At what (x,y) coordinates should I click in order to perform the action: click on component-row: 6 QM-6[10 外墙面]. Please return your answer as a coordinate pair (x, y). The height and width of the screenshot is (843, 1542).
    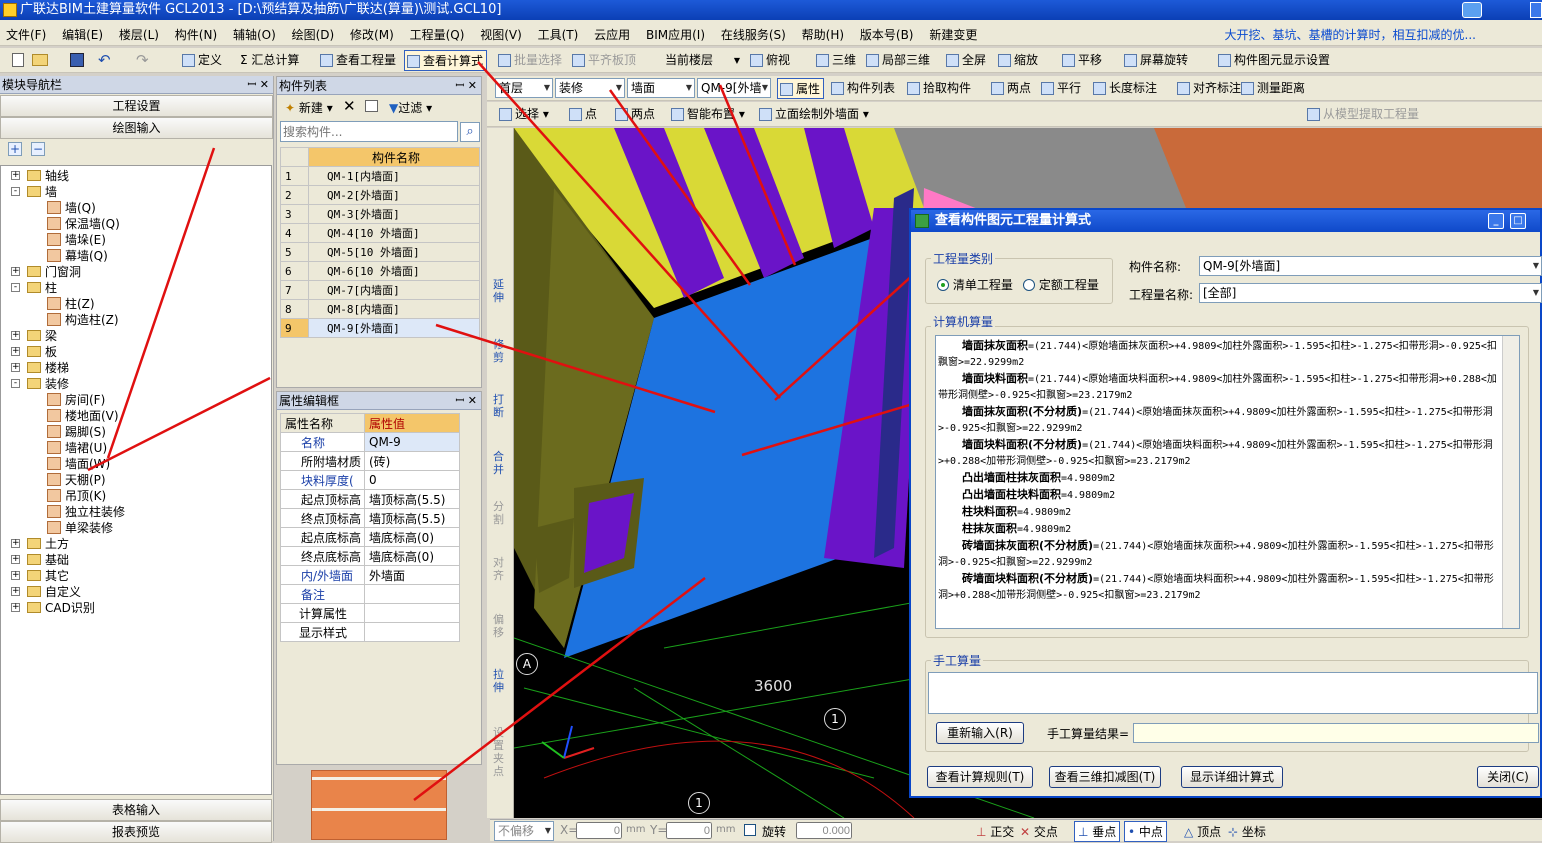
    Looking at the image, I should click on (380, 271).